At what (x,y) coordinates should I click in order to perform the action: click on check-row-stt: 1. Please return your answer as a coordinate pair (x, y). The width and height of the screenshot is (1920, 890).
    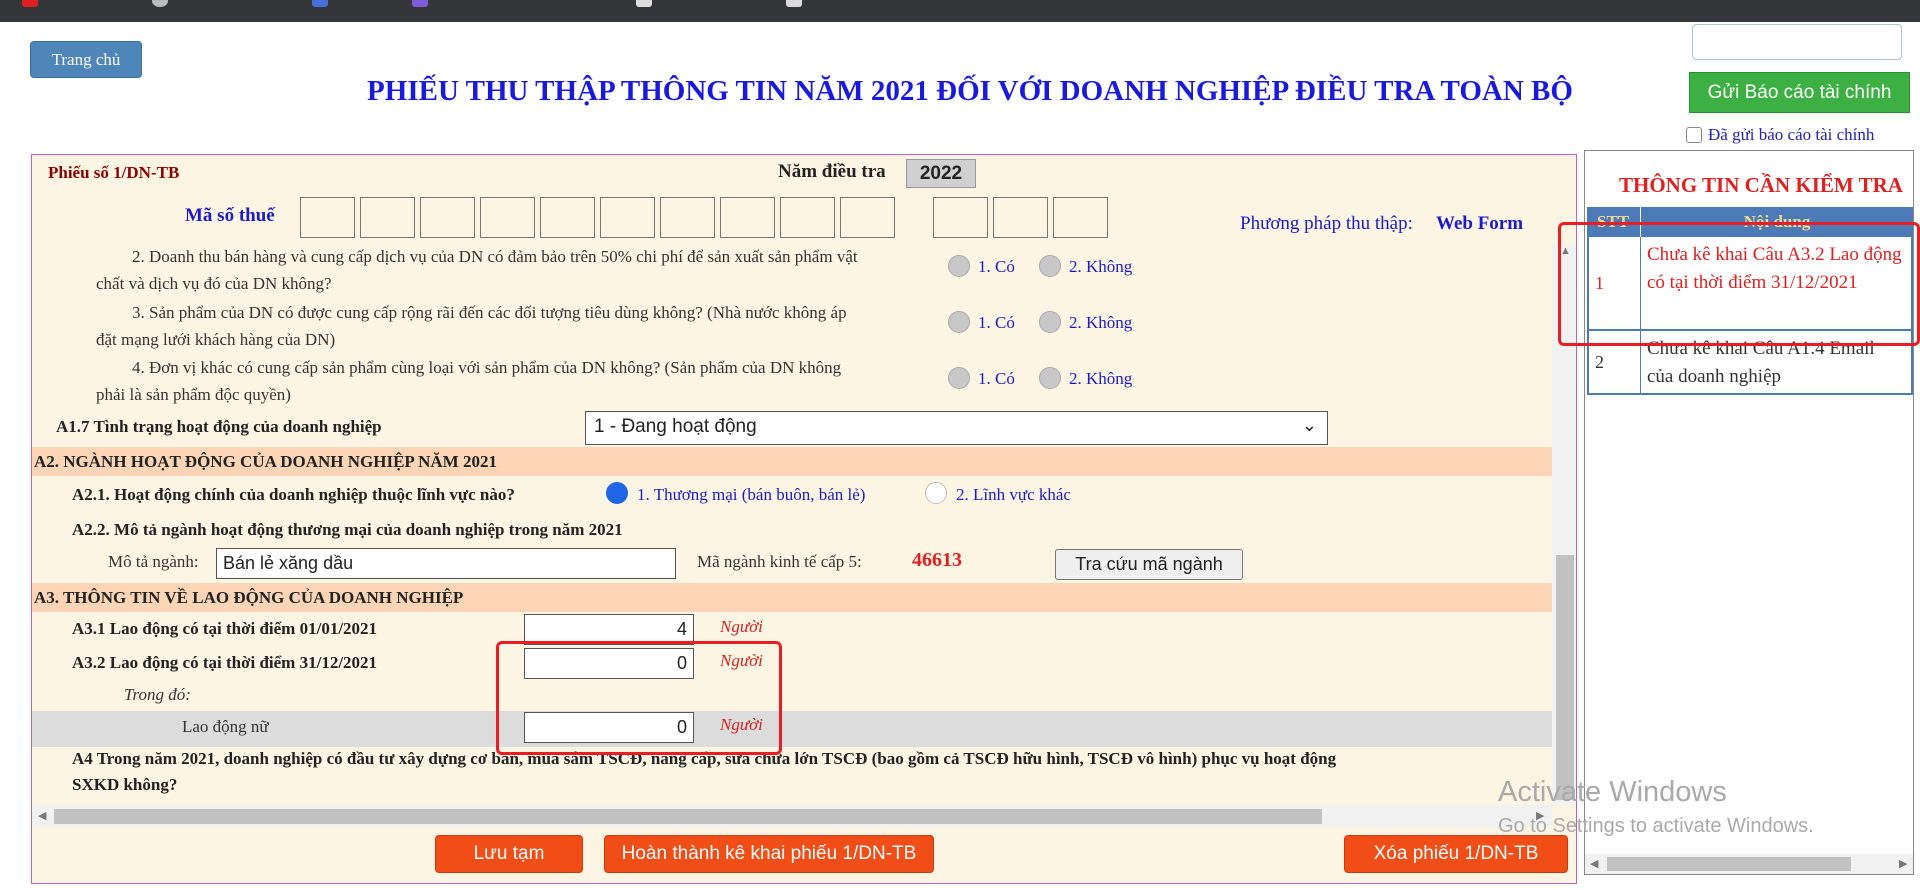
    Looking at the image, I should click on (1615, 283).